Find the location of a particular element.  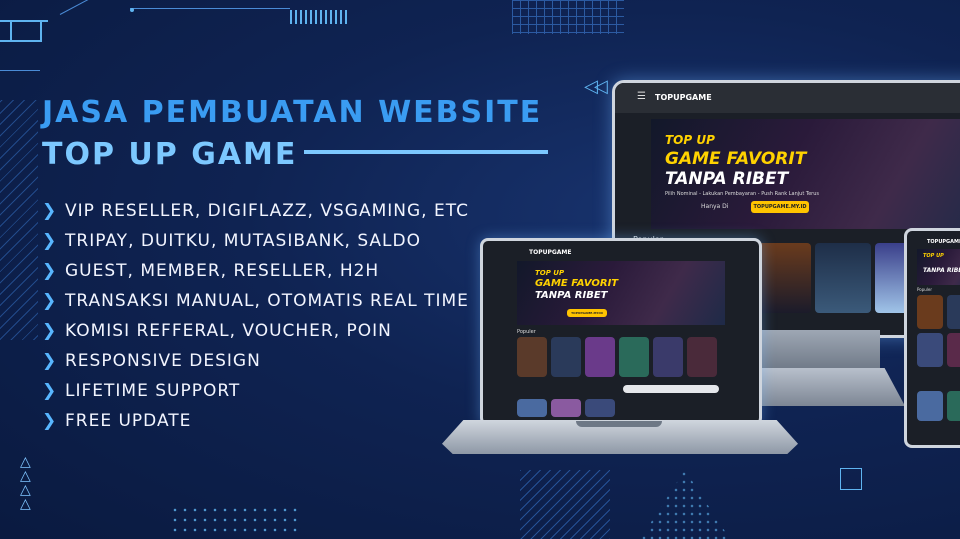

laptop-cta-button: TOPUPGAME.MY.ID is located at coordinates (587, 313).